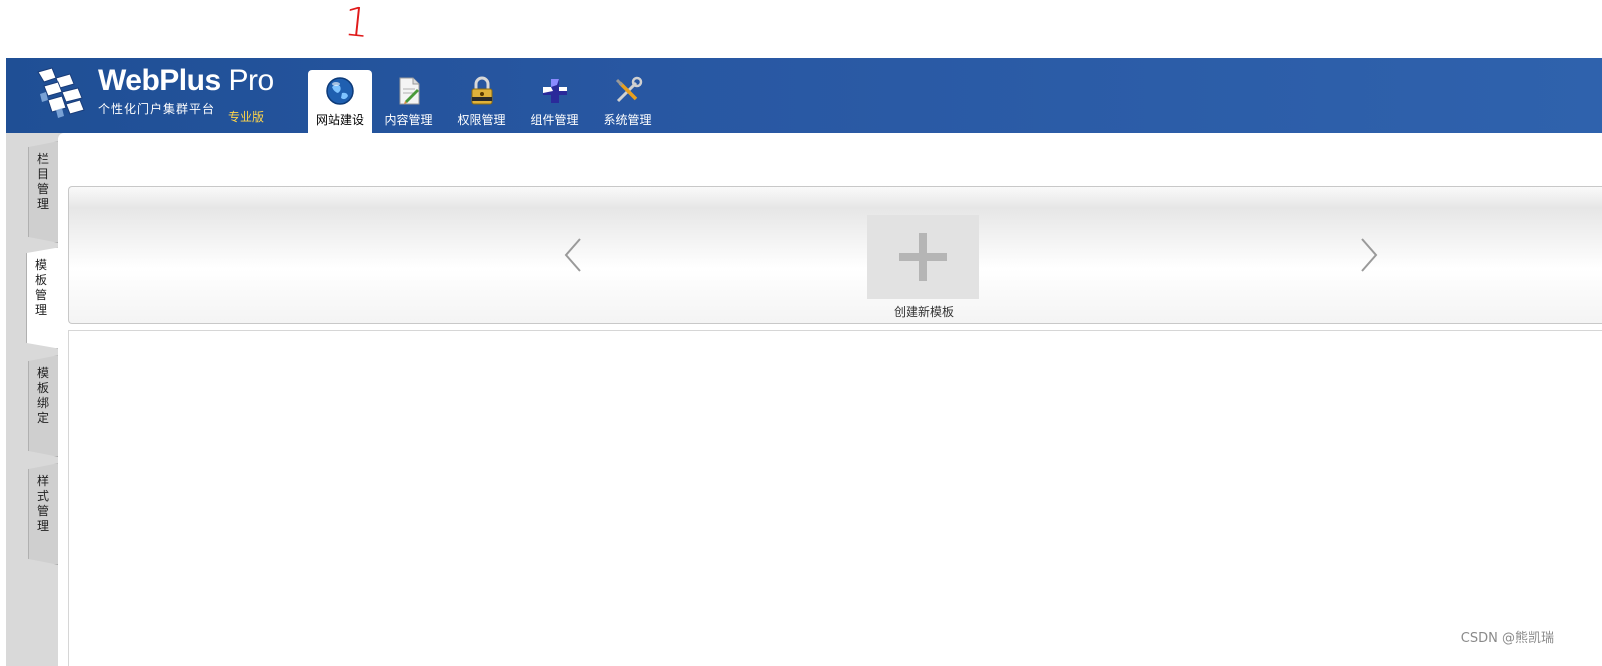  I want to click on sidebar-tab-columns: 栏目管理, so click(43, 192).